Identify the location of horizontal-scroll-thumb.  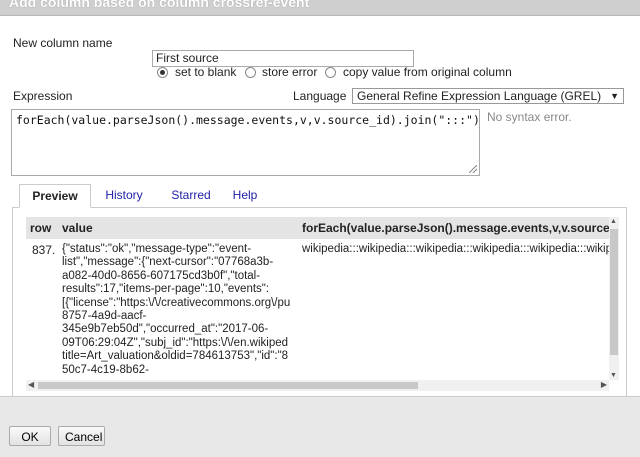
(228, 385).